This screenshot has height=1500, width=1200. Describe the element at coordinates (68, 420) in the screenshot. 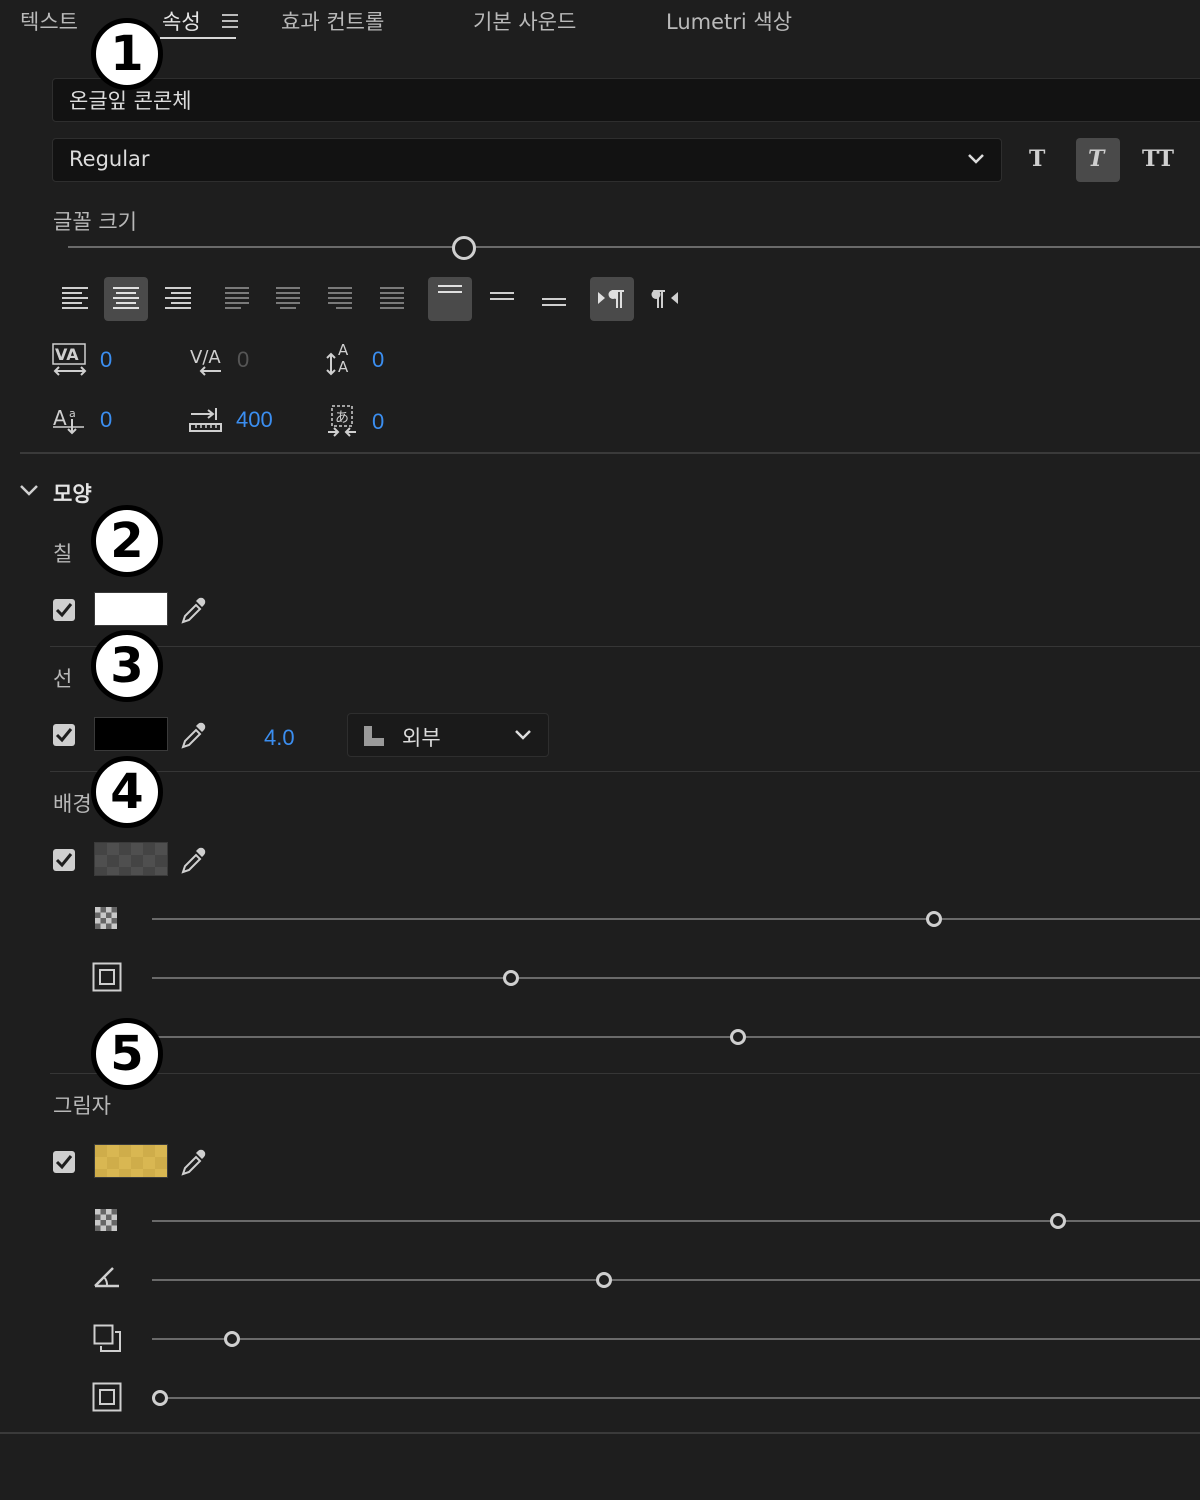

I see `baseline-shift-icon: A a` at that location.